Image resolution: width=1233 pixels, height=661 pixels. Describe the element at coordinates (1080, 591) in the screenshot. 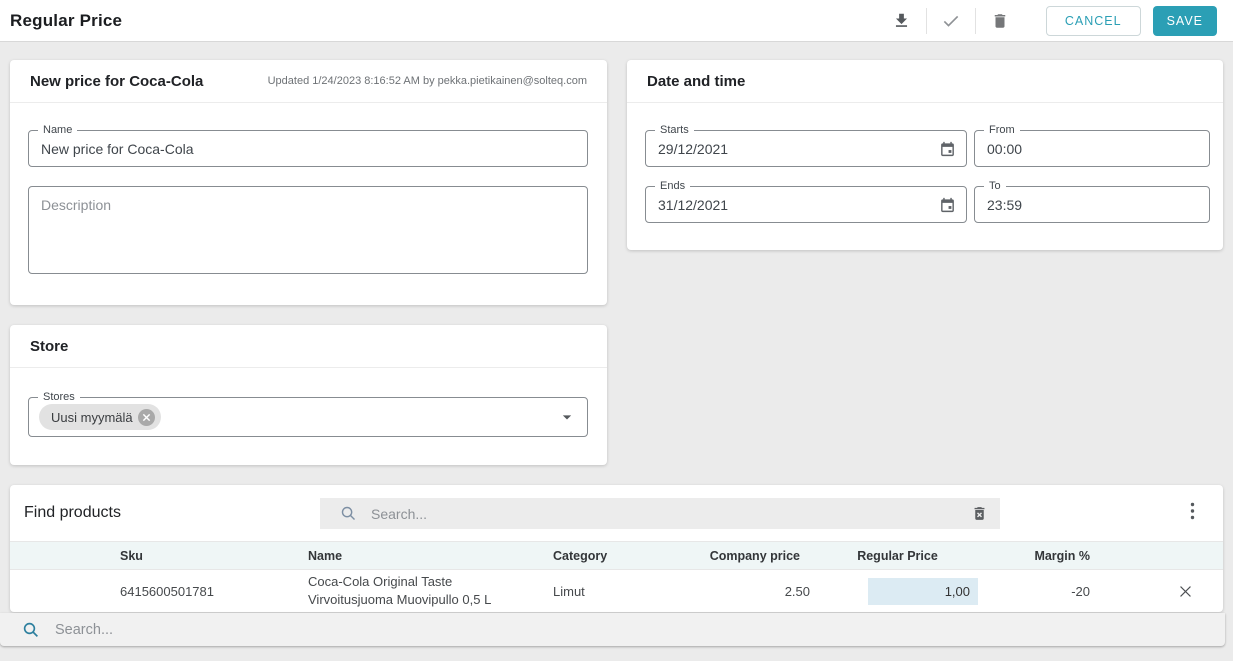

I see `product-margin: -20` at that location.